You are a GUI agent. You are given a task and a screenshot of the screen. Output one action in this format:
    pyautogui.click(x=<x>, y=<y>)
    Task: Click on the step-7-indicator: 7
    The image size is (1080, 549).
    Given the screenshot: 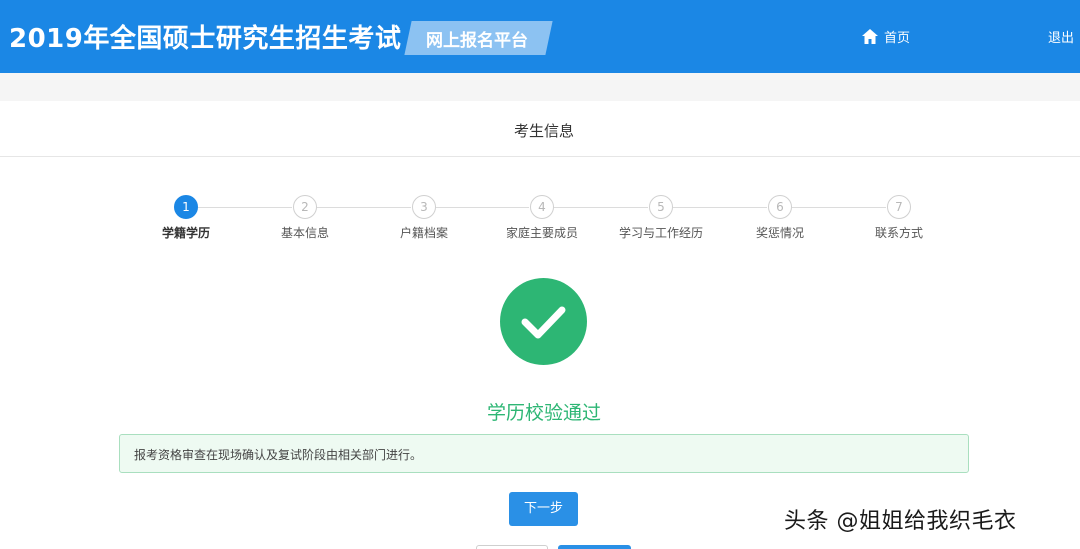 What is the action you would take?
    pyautogui.click(x=899, y=207)
    